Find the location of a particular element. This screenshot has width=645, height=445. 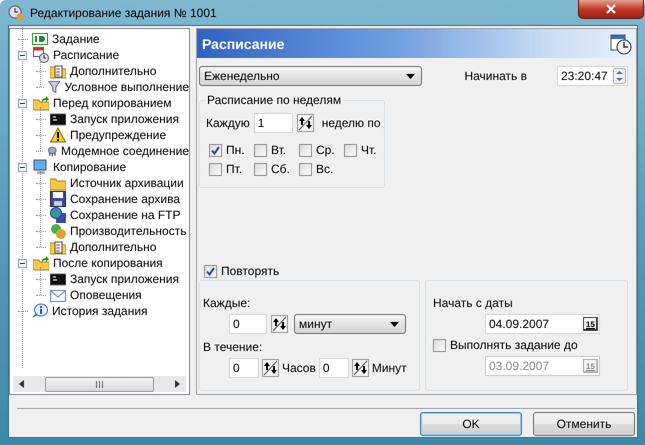

tree-item: Источник архивации is located at coordinates (127, 183).